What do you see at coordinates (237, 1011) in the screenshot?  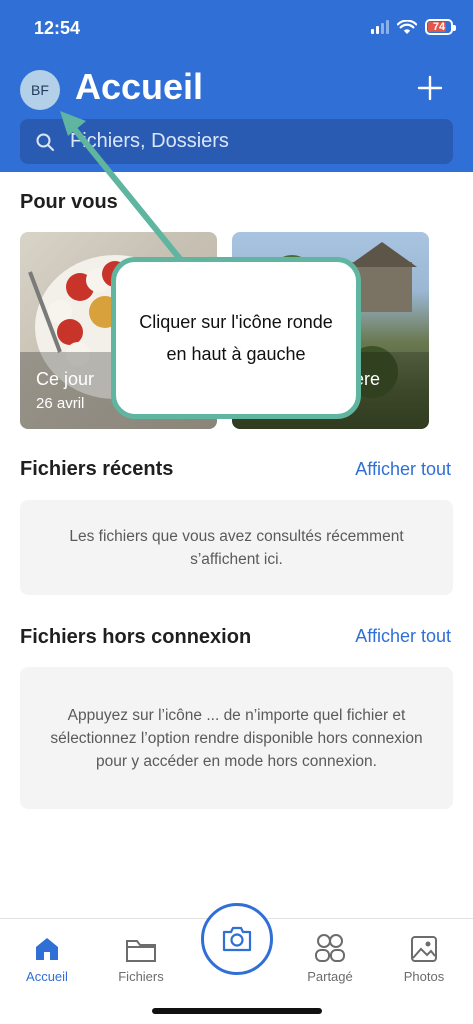 I see `home-indicator` at bounding box center [237, 1011].